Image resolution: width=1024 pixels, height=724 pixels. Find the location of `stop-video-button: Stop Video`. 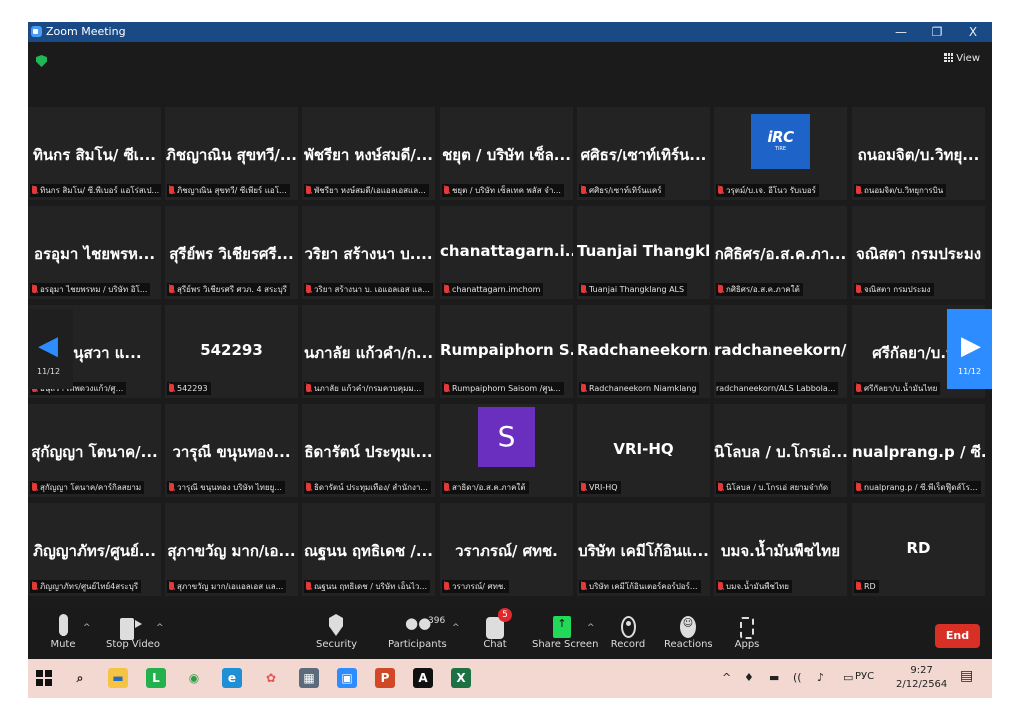

stop-video-button: Stop Video is located at coordinates (133, 632).